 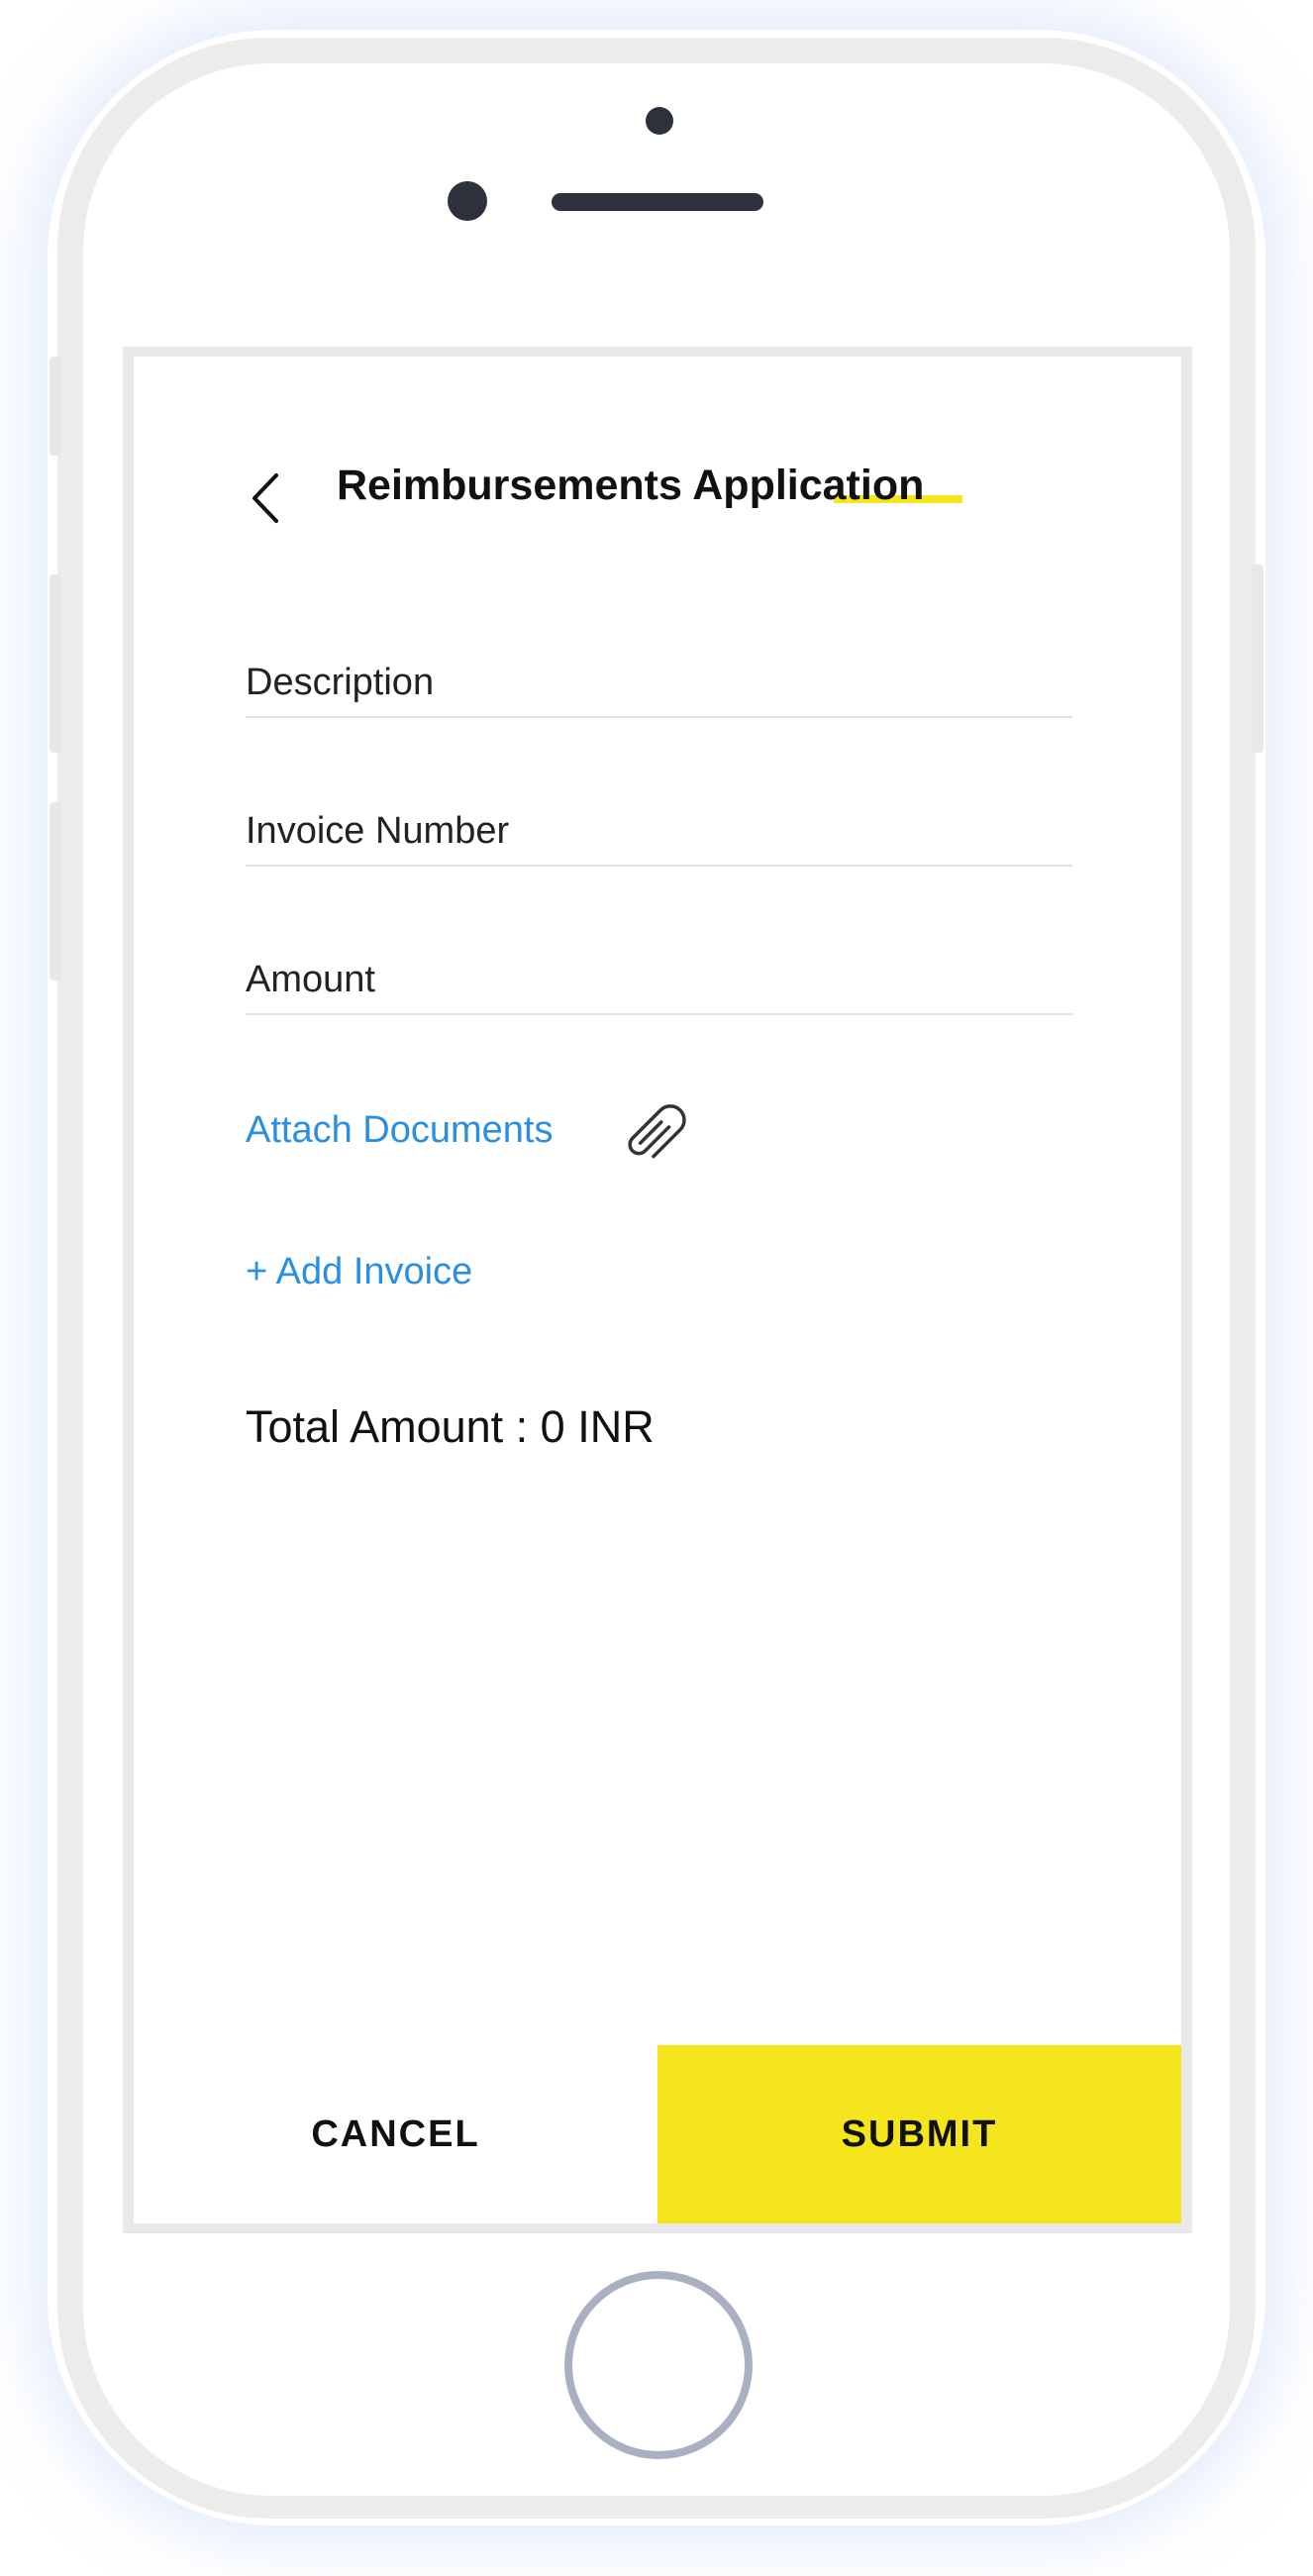 I want to click on invoice-number-input, so click(x=659, y=831).